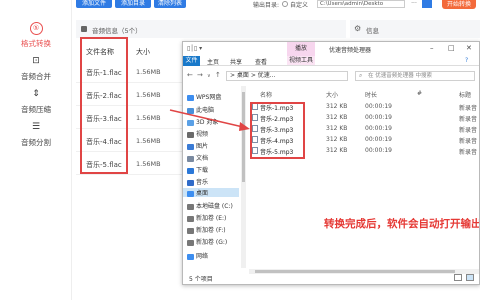  I want to click on nav-item-drive-c: 本地磁盘 (C:), so click(210, 205).